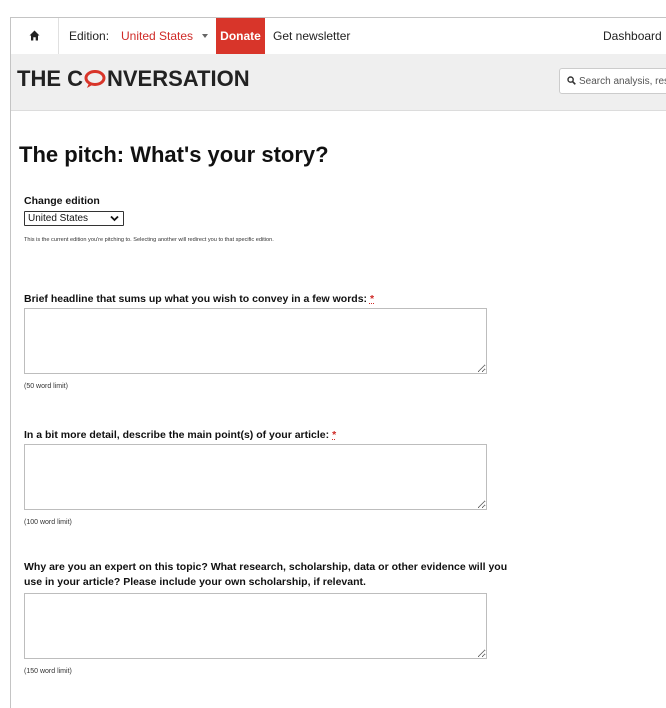  Describe the element at coordinates (89, 36) in the screenshot. I see `edition-label: Edition:` at that location.